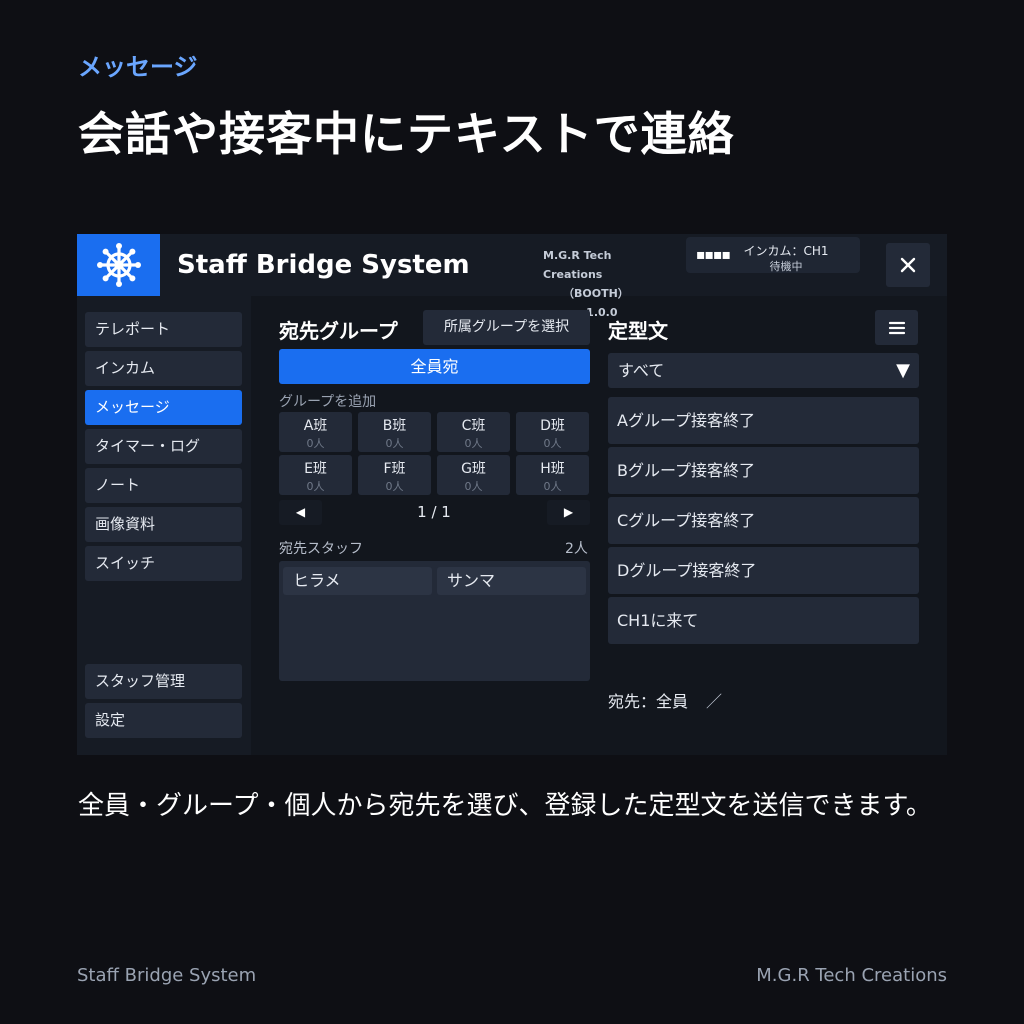 Image resolution: width=1024 pixels, height=1024 pixels. Describe the element at coordinates (315, 469) in the screenshot. I see `group-name: E班` at that location.